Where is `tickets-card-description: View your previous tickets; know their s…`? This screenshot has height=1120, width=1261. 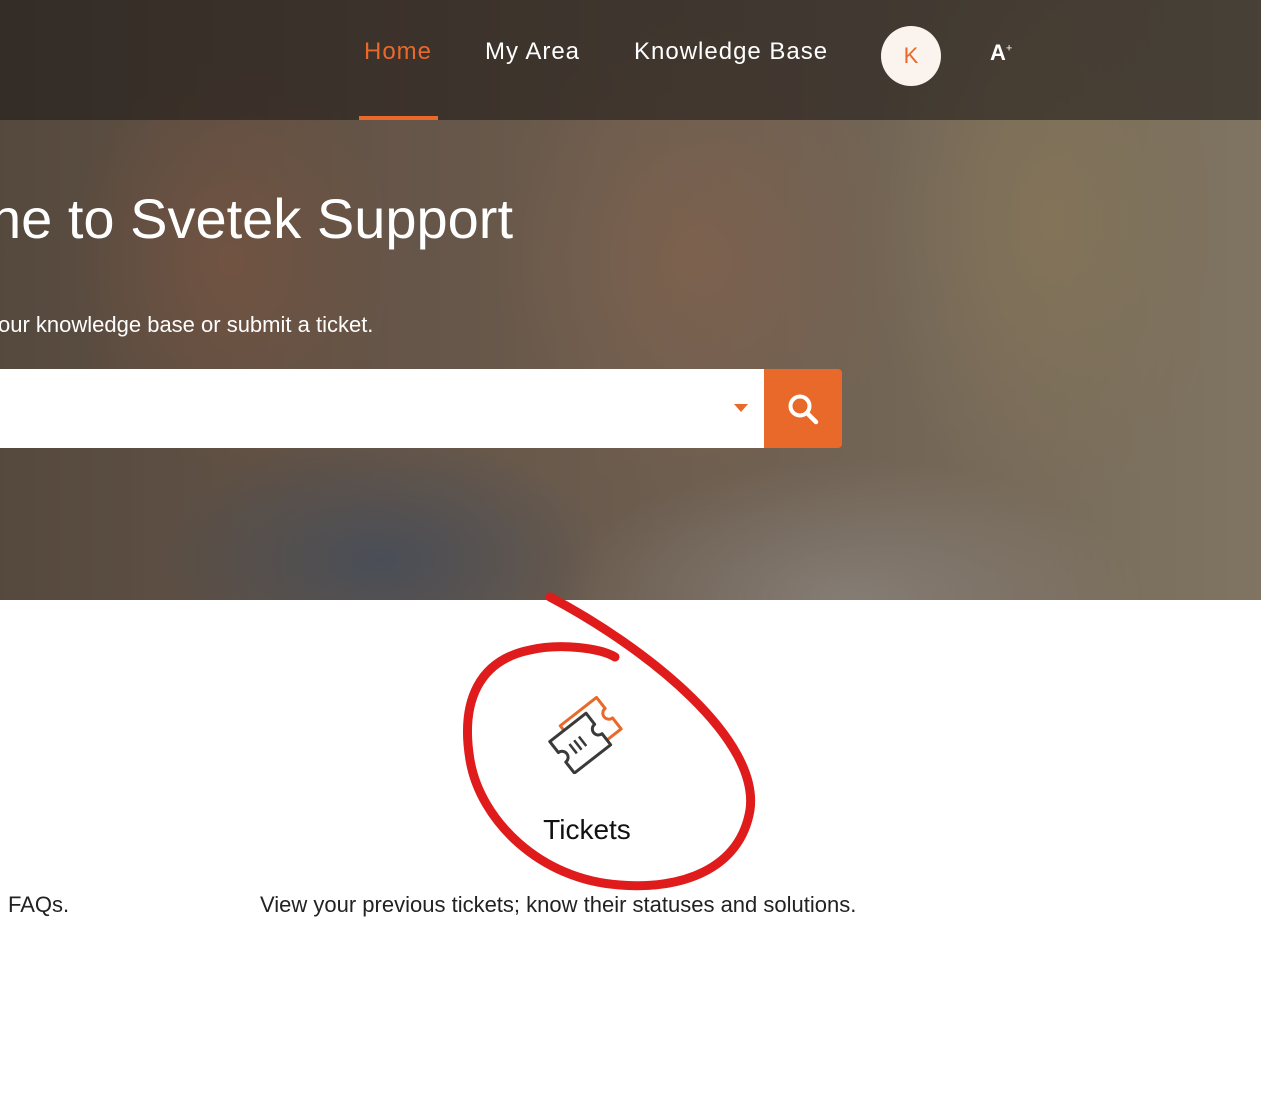 tickets-card-description: View your previous tickets; know their s… is located at coordinates (558, 904).